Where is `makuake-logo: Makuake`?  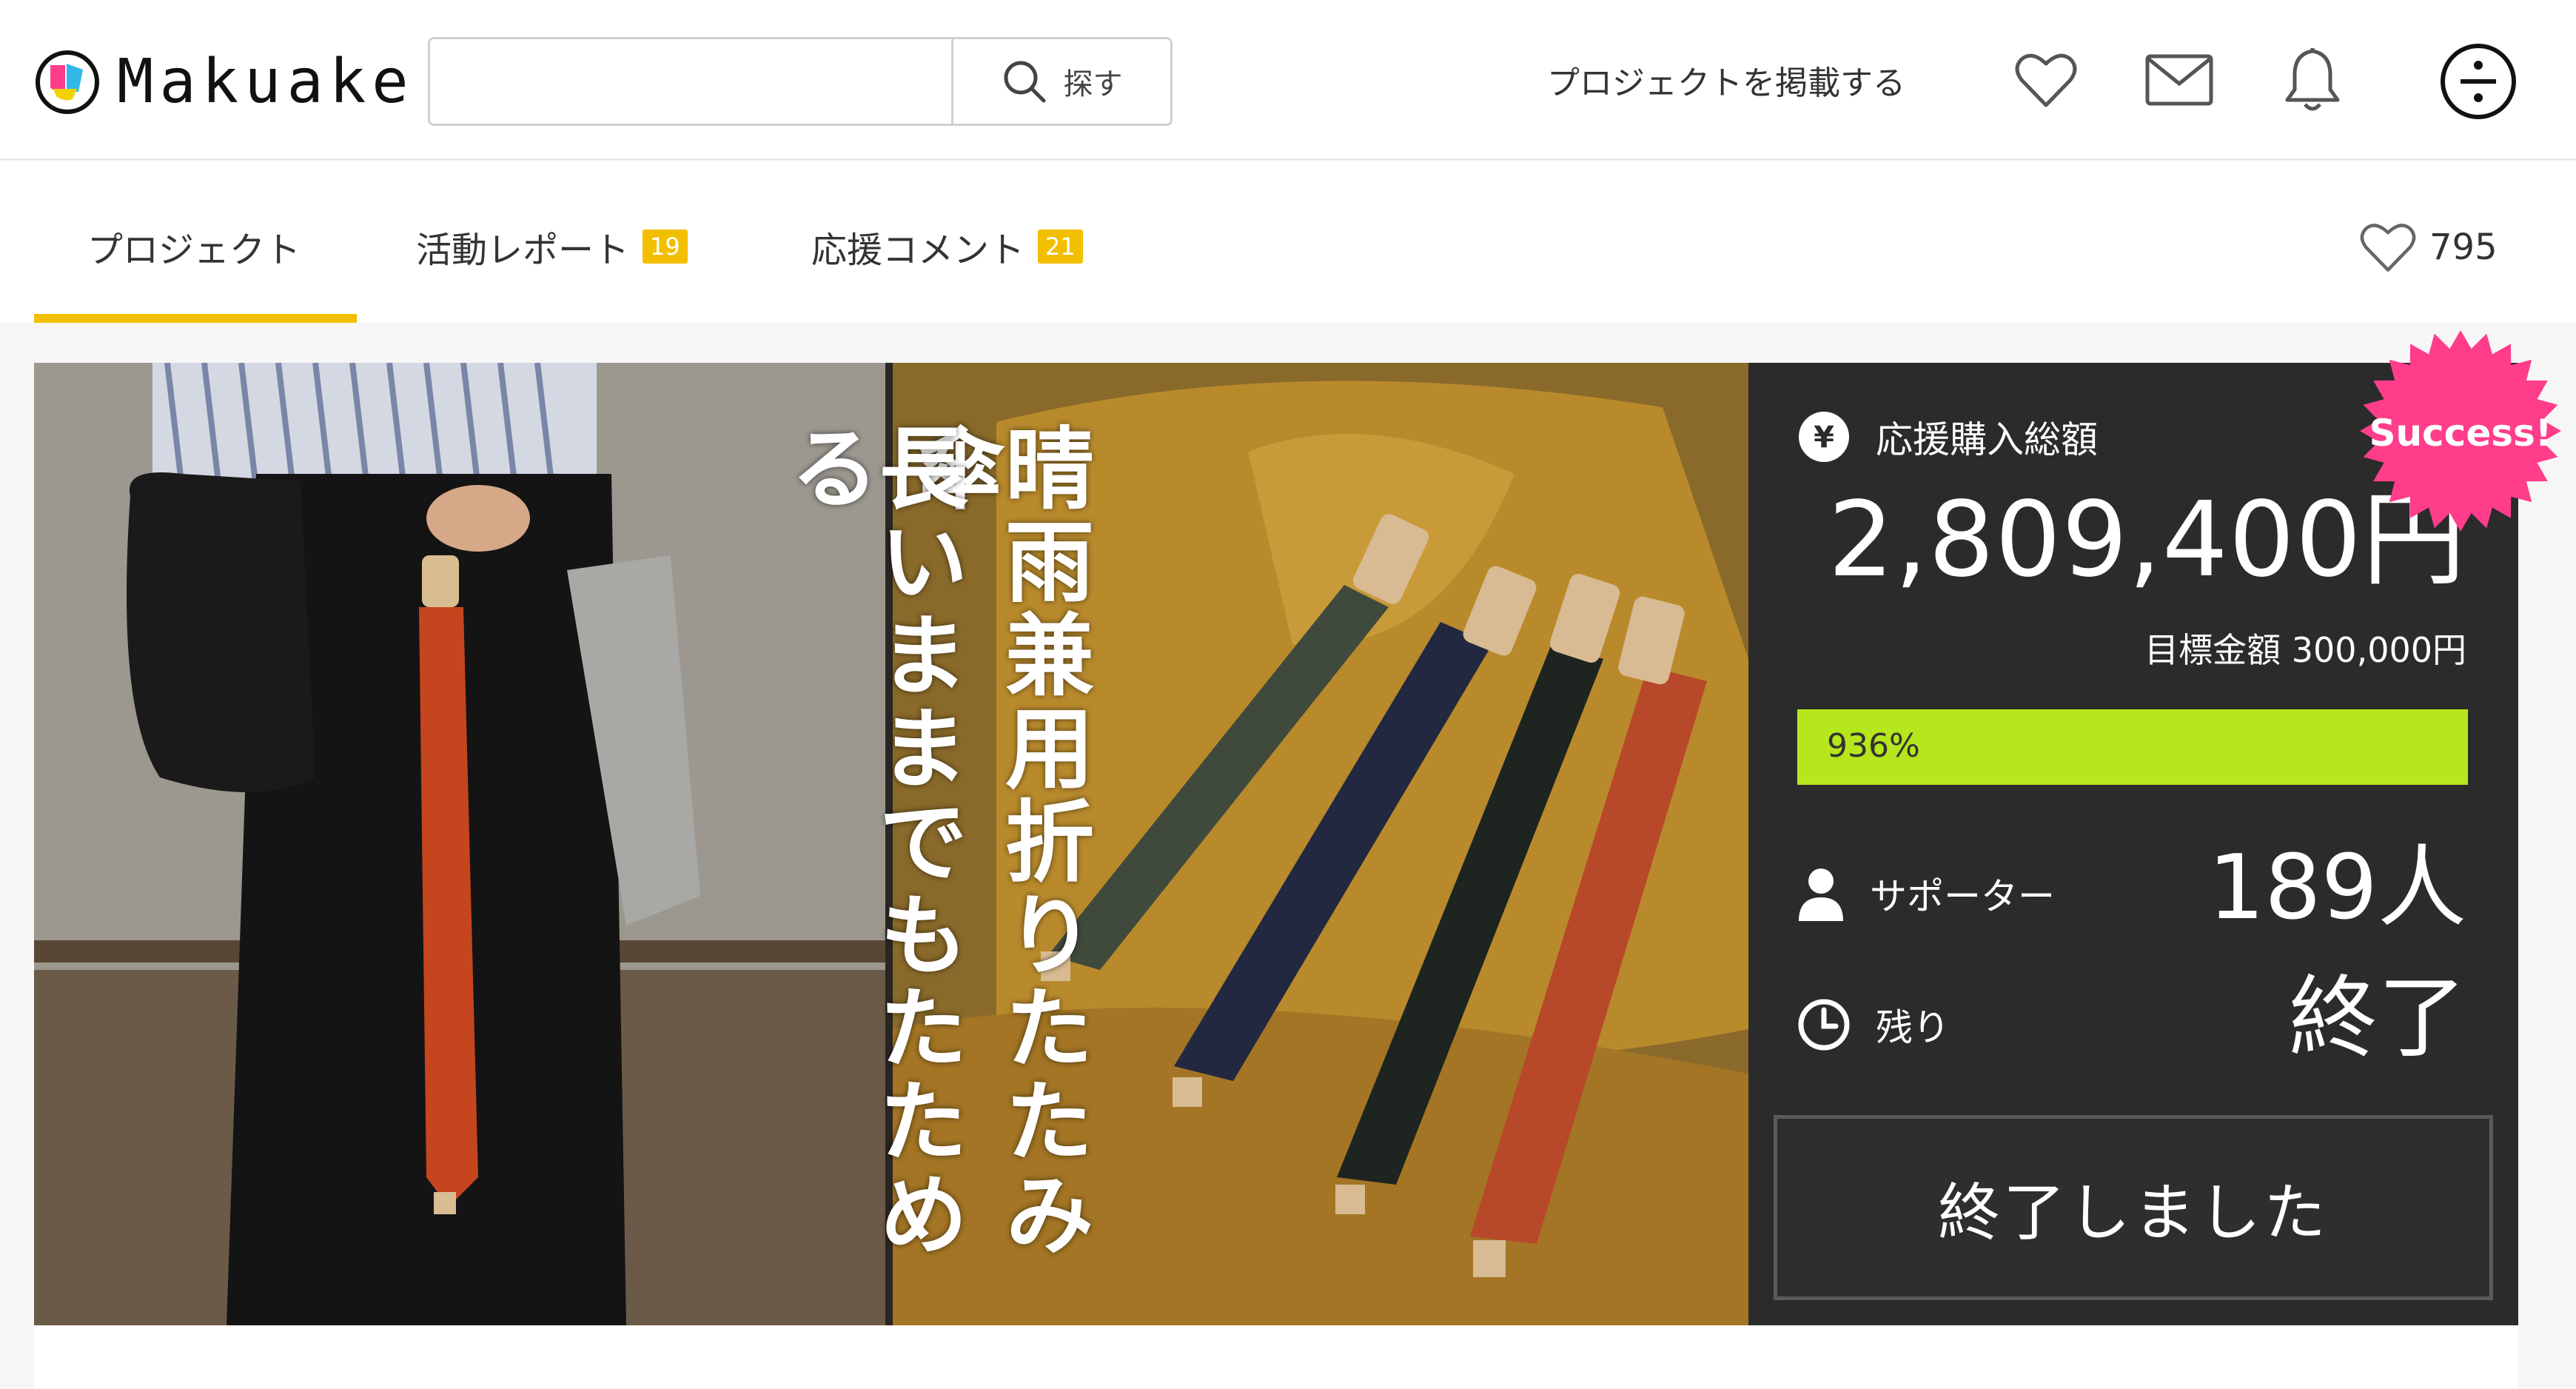 makuake-logo: Makuake is located at coordinates (224, 83).